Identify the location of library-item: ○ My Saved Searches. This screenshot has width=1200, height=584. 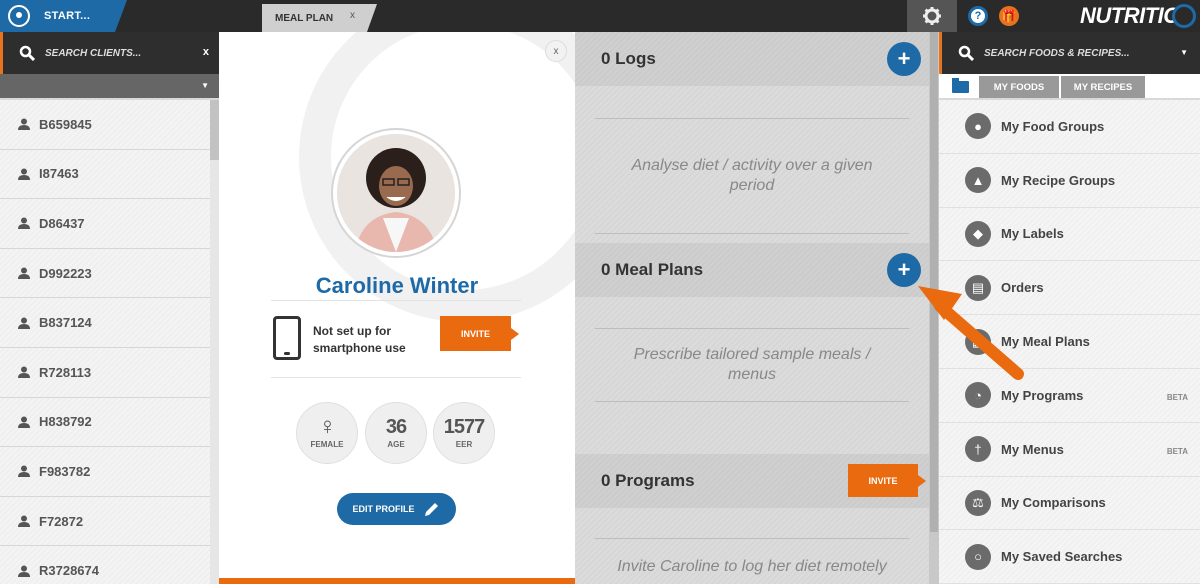
(1069, 557).